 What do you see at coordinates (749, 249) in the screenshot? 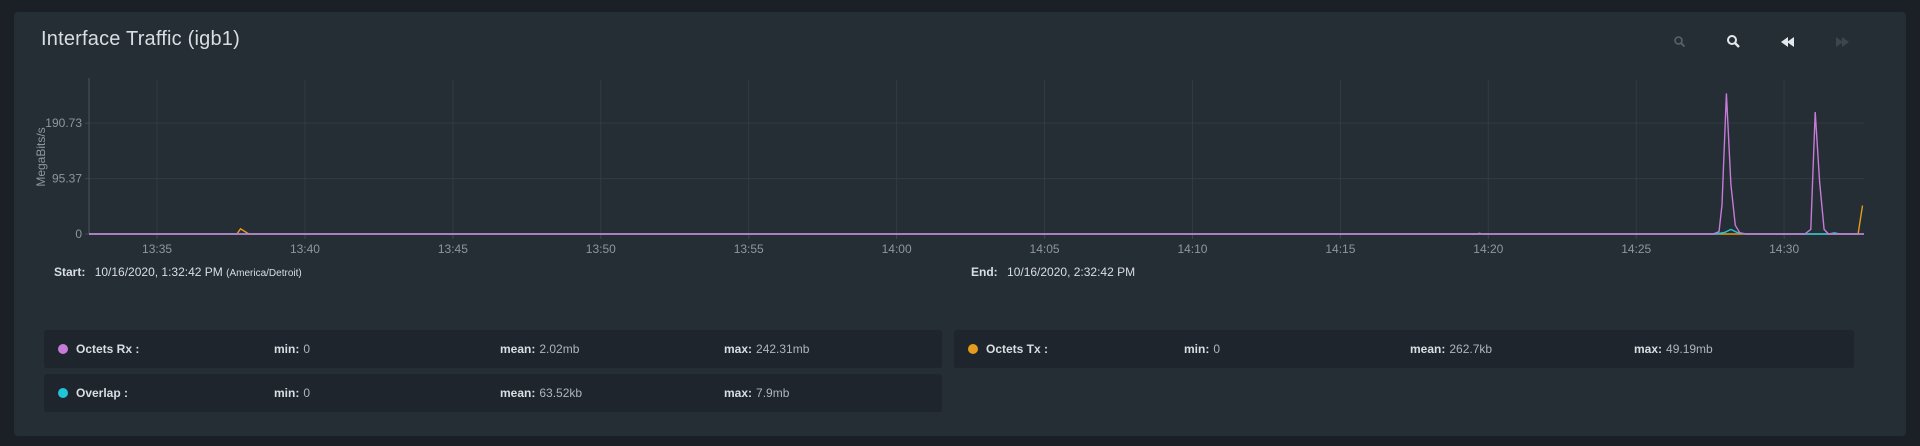
I see `x-tick-label: 13:55` at bounding box center [749, 249].